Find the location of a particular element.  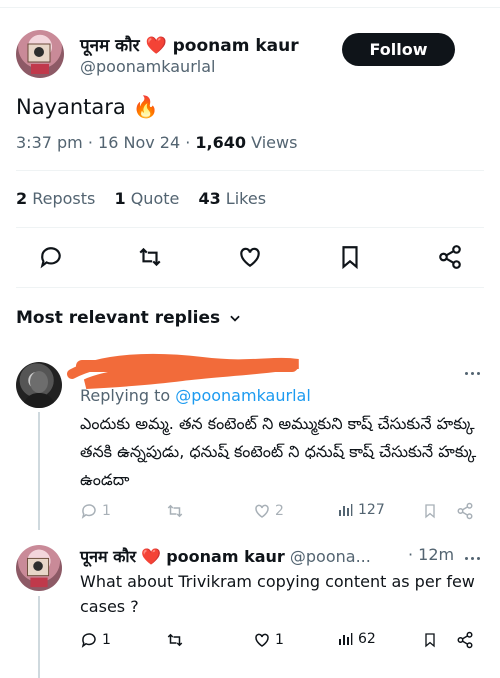

like-count: 1 is located at coordinates (279, 640).